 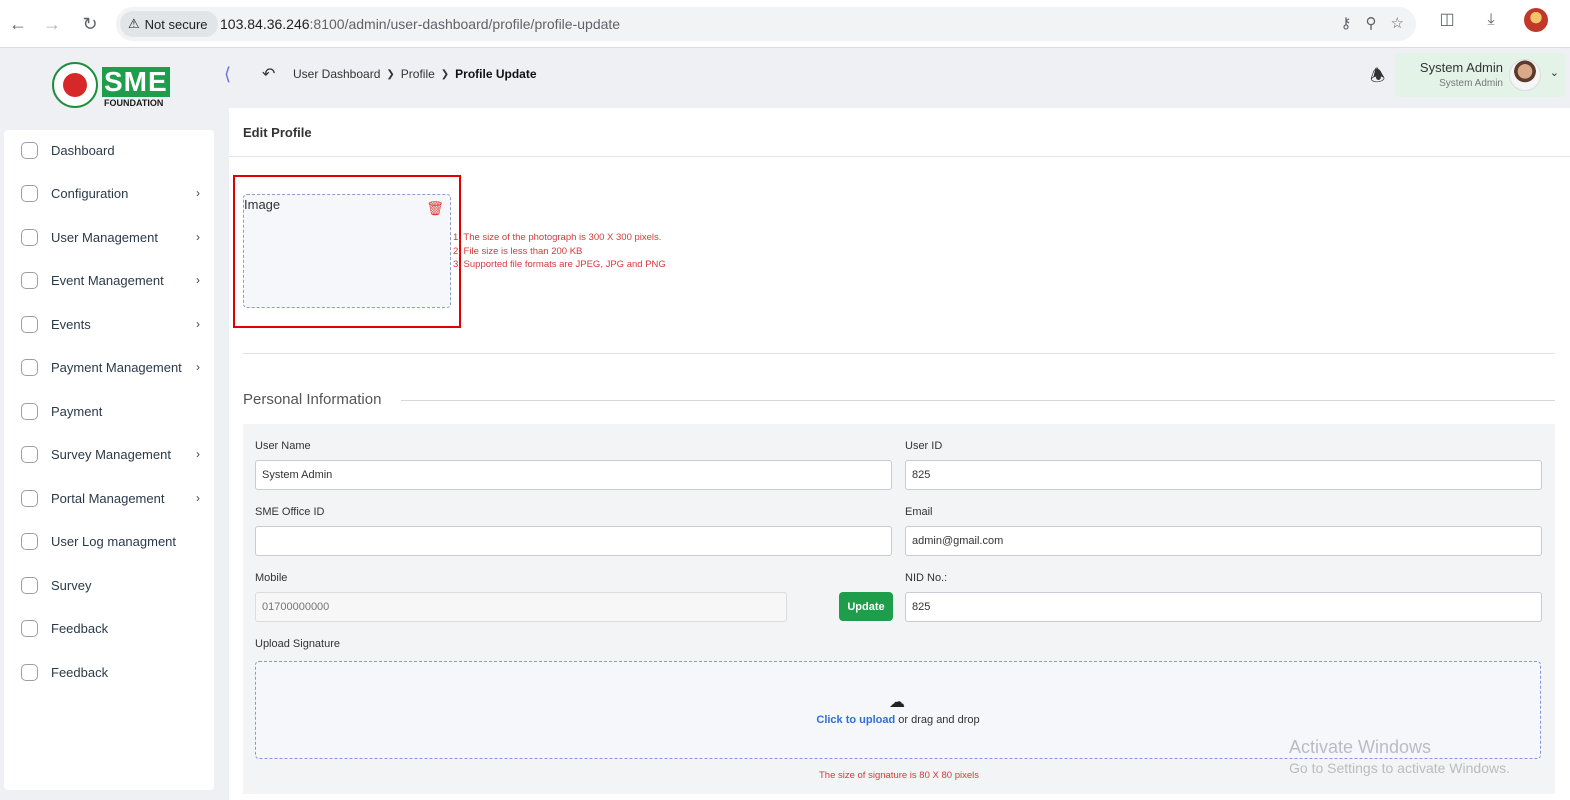 I want to click on zoom-icon: ⚲, so click(x=1371, y=23).